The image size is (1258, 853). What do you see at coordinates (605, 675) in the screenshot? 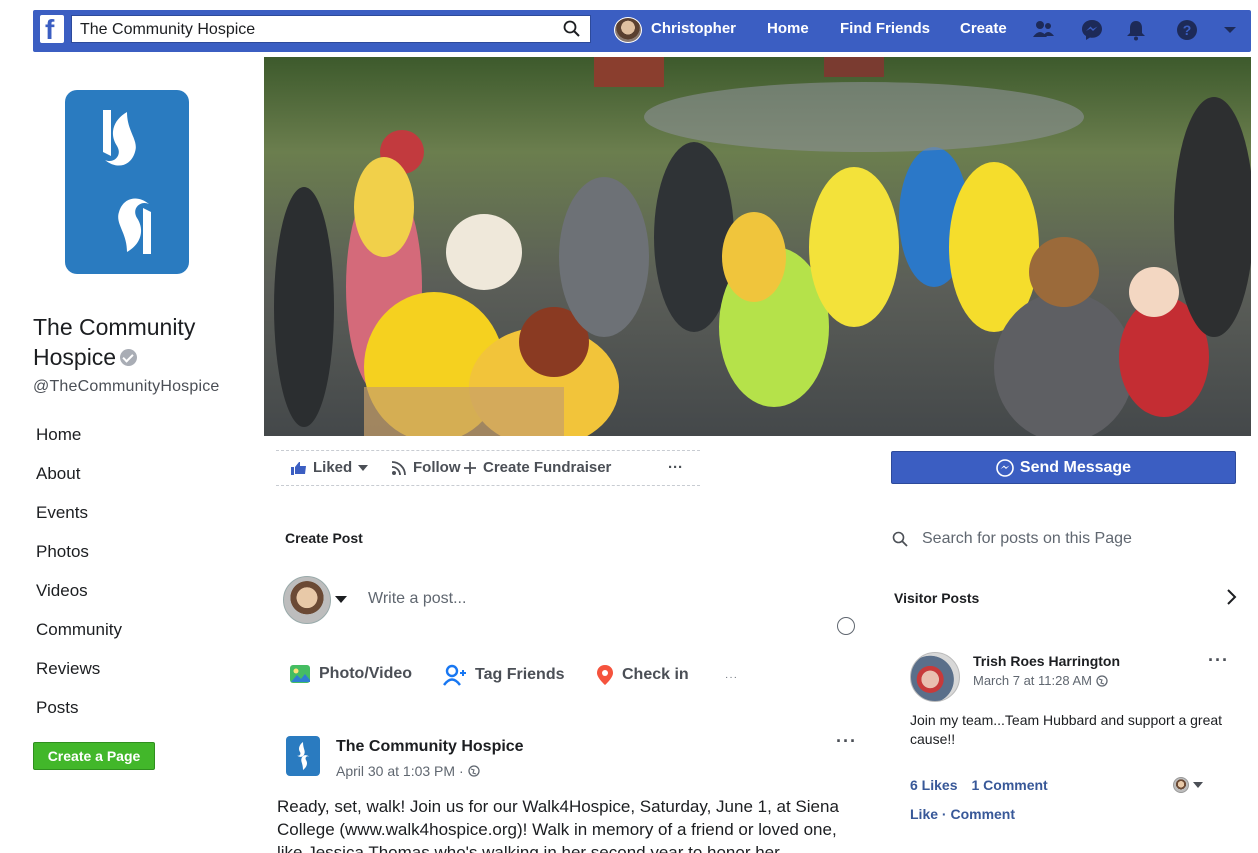
I see `location-pin-icon` at bounding box center [605, 675].